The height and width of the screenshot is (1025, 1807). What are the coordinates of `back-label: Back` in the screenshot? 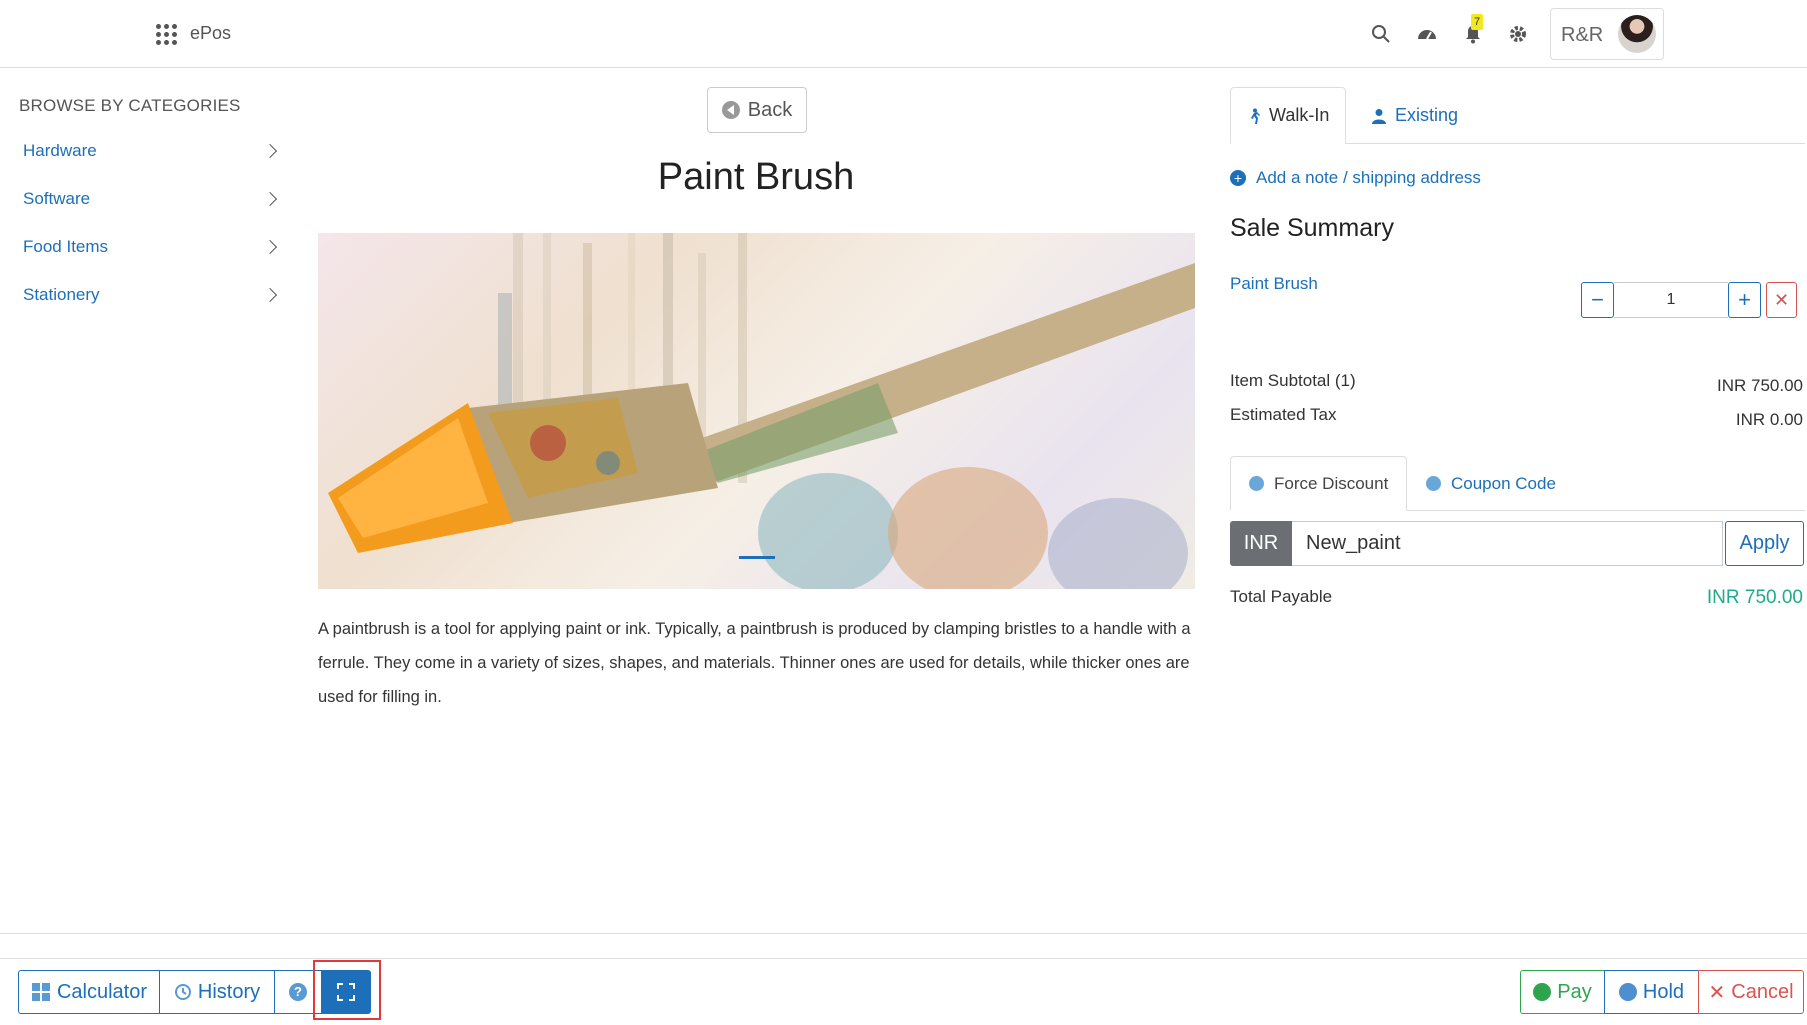 It's located at (770, 109).